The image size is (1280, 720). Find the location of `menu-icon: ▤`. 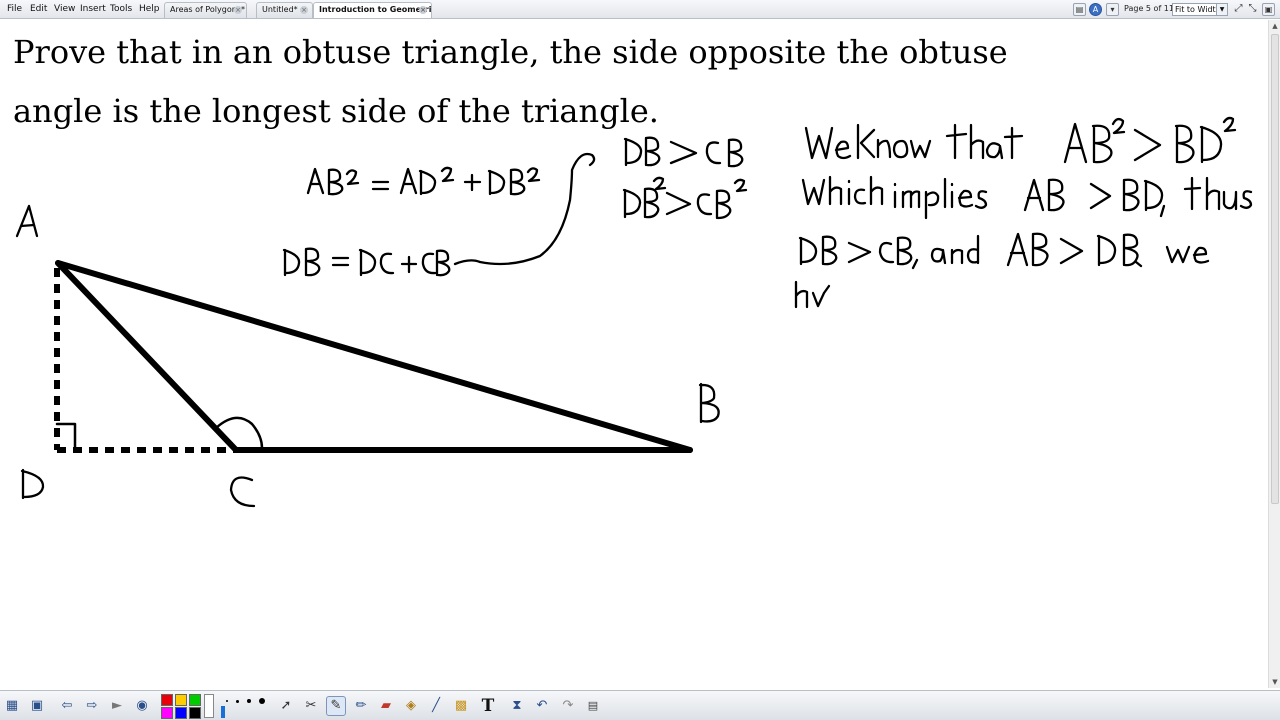

menu-icon: ▤ is located at coordinates (593, 706).